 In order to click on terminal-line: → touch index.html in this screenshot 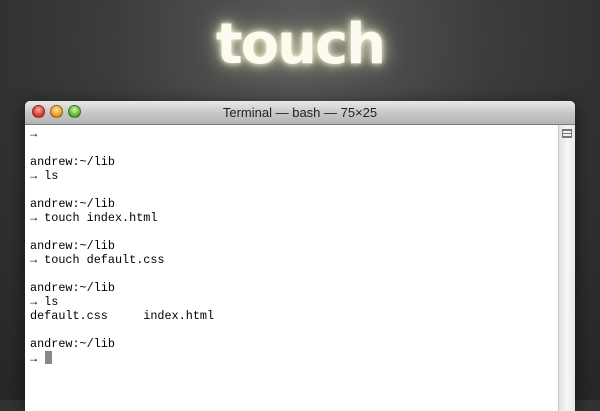, I will do `click(94, 218)`.